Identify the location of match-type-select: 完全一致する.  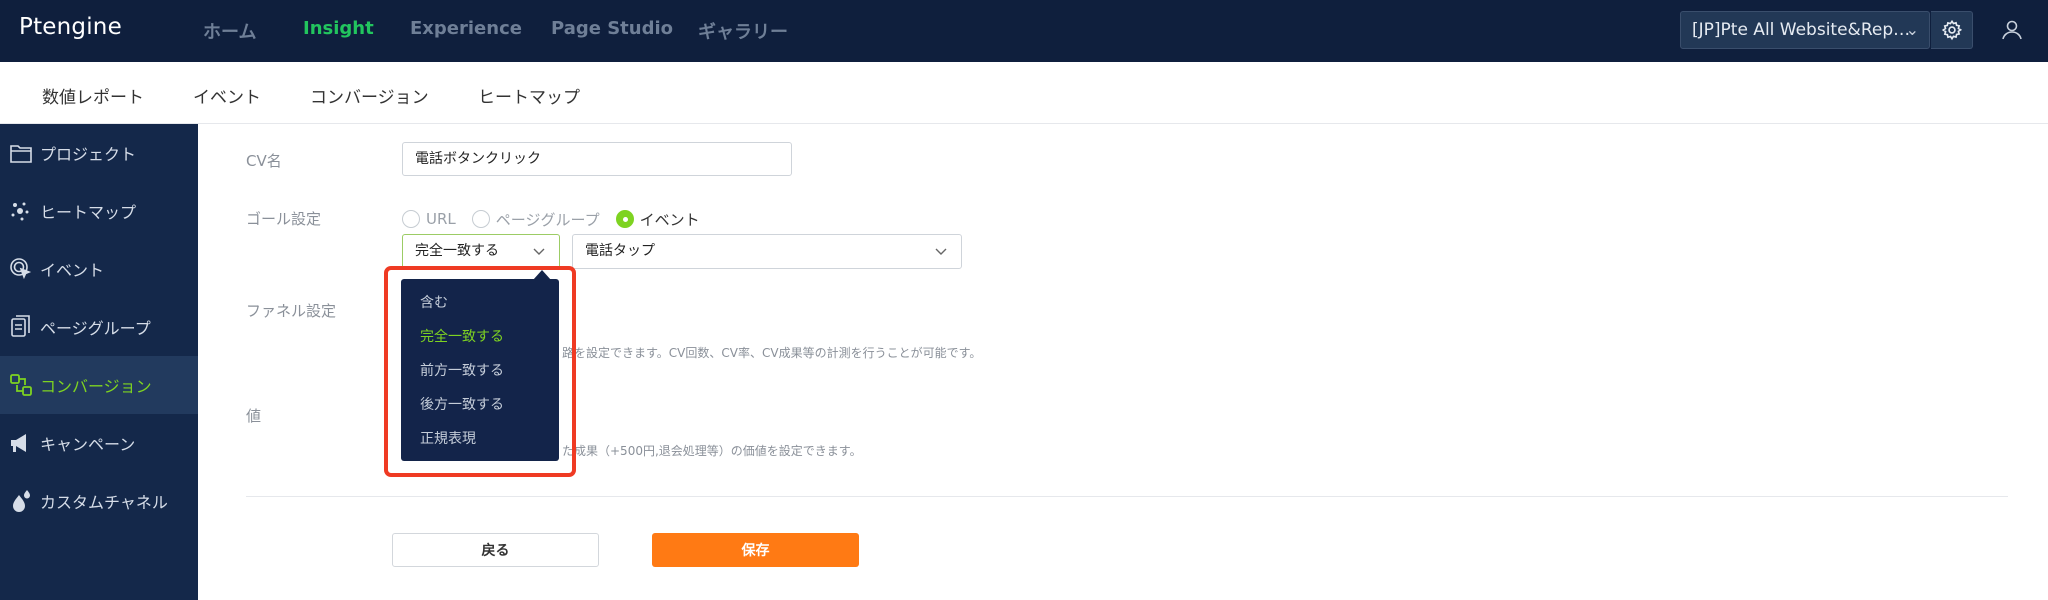
(481, 251).